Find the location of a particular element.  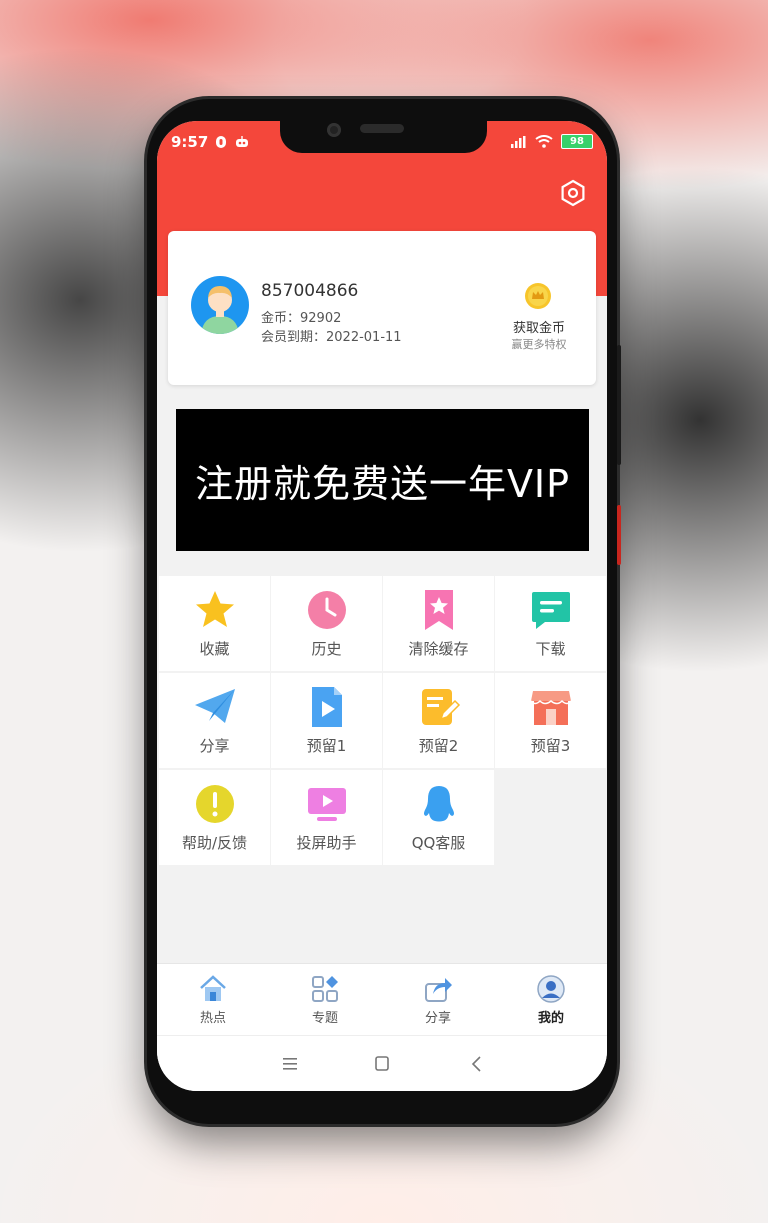

exclamation-icon is located at coordinates (214, 804).